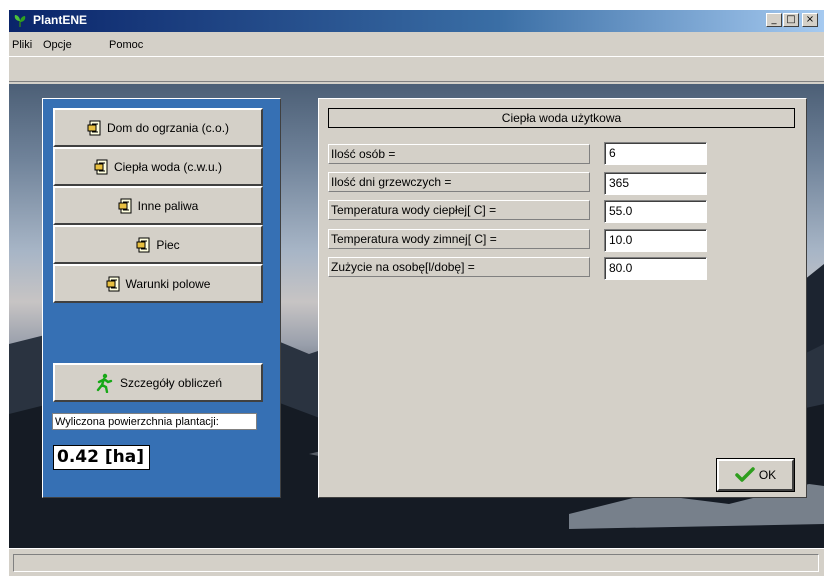 Image resolution: width=824 pixels, height=576 pixels. What do you see at coordinates (168, 166) in the screenshot?
I see `nav-button-label: Ciepła woda (c.w.u.)` at bounding box center [168, 166].